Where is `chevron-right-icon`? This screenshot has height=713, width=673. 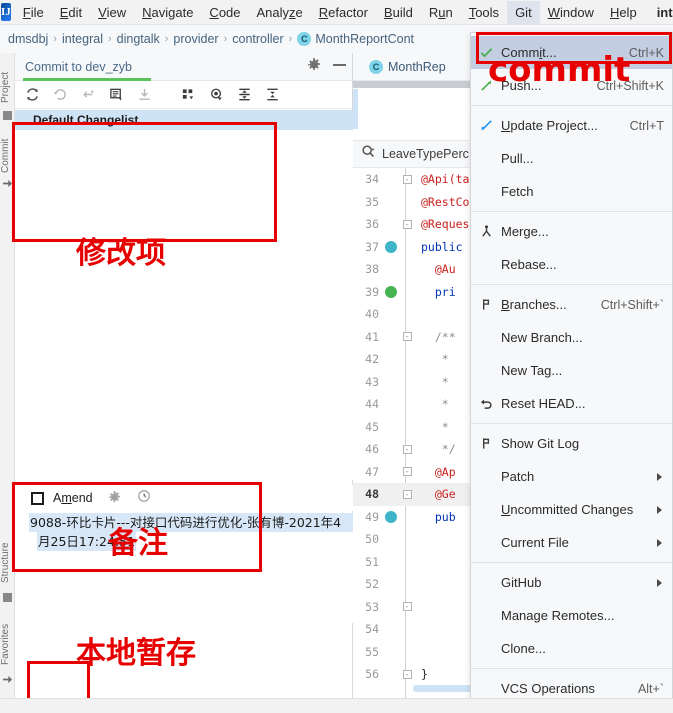 chevron-right-icon is located at coordinates (659, 582).